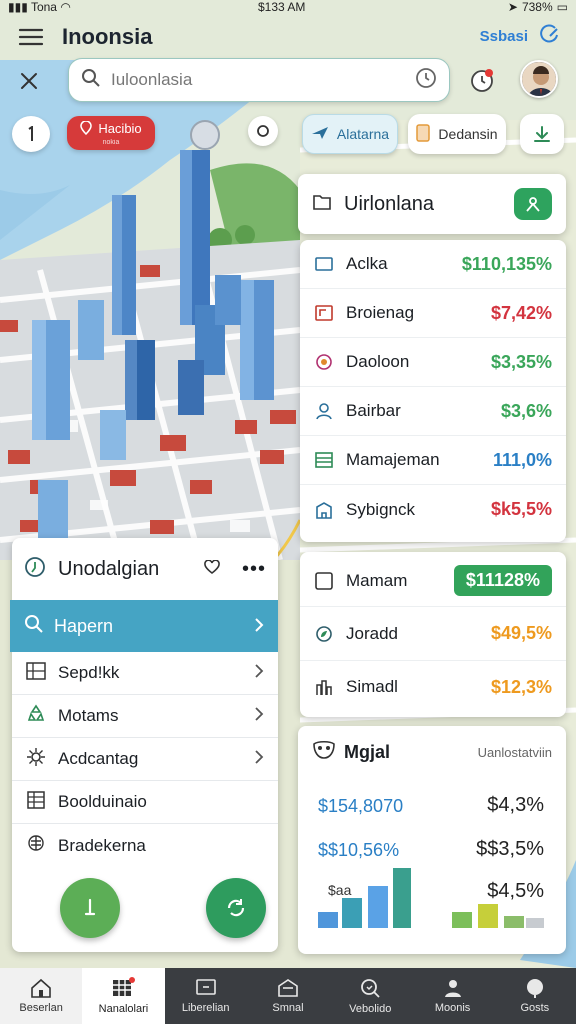 The height and width of the screenshot is (1024, 576). I want to click on edit-icon, so click(549, 35).